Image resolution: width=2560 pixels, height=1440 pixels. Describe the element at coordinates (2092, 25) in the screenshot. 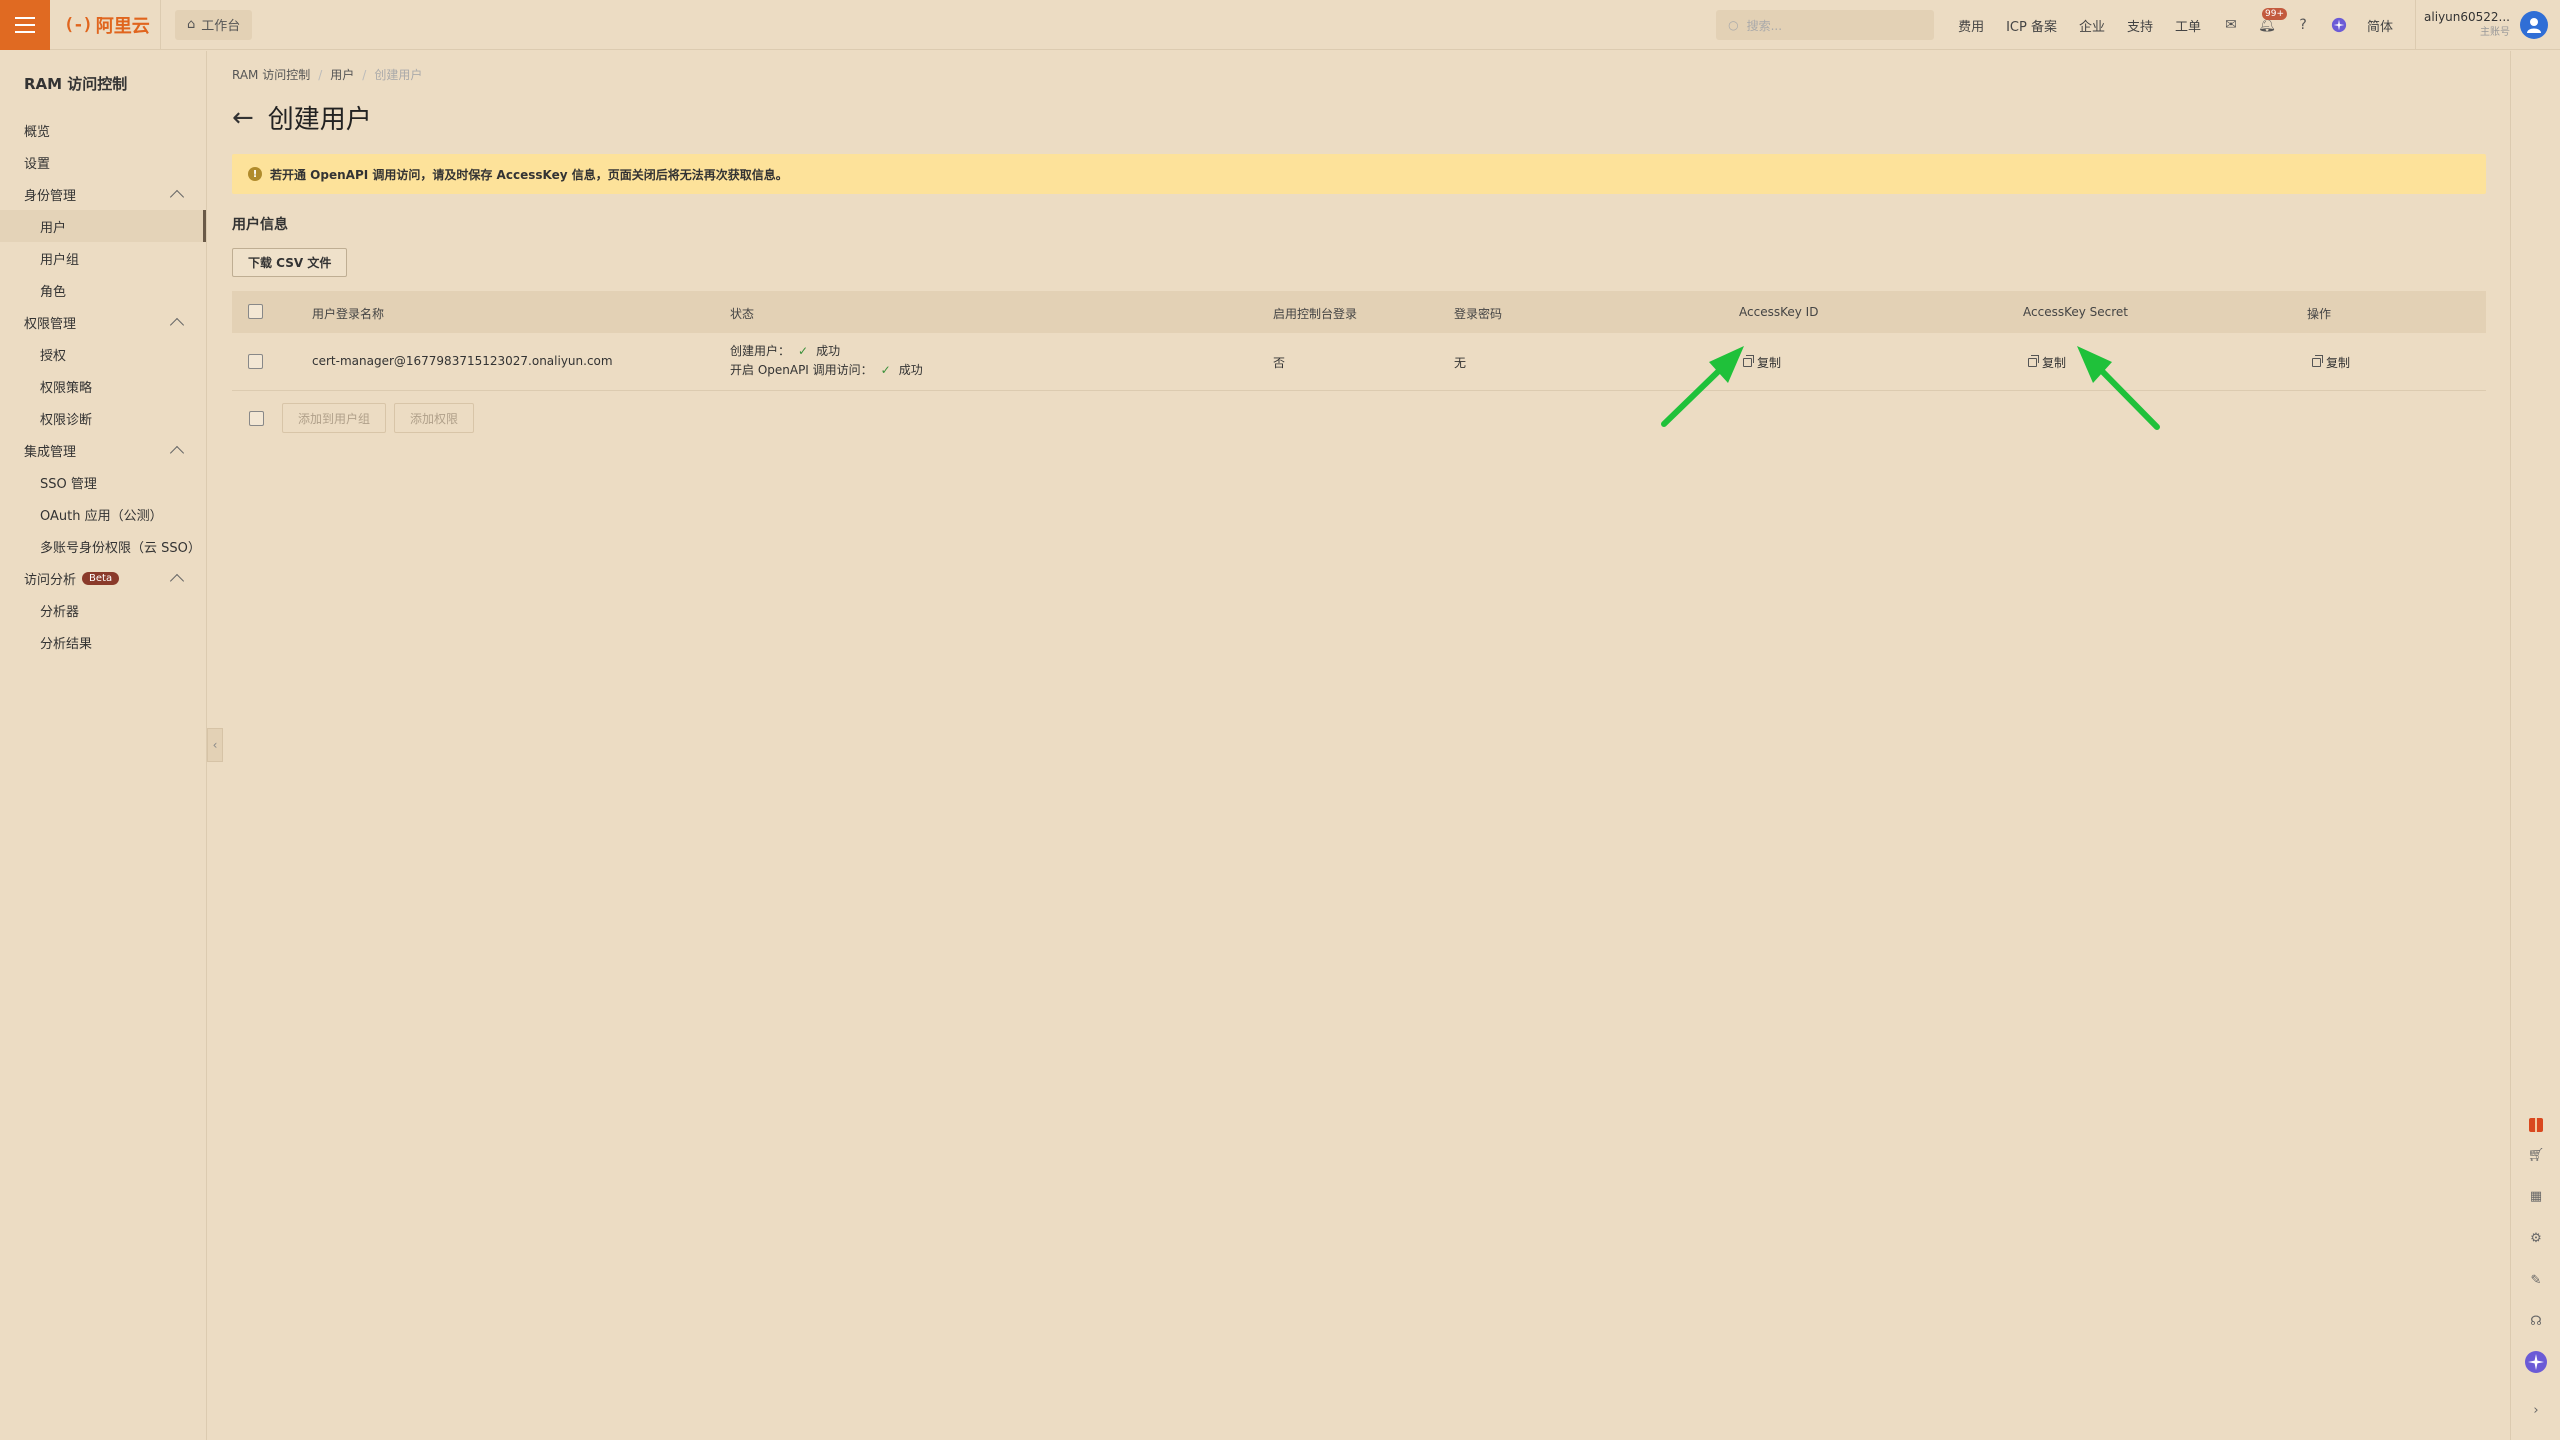

I see `top-link-enterprise: 企业` at that location.